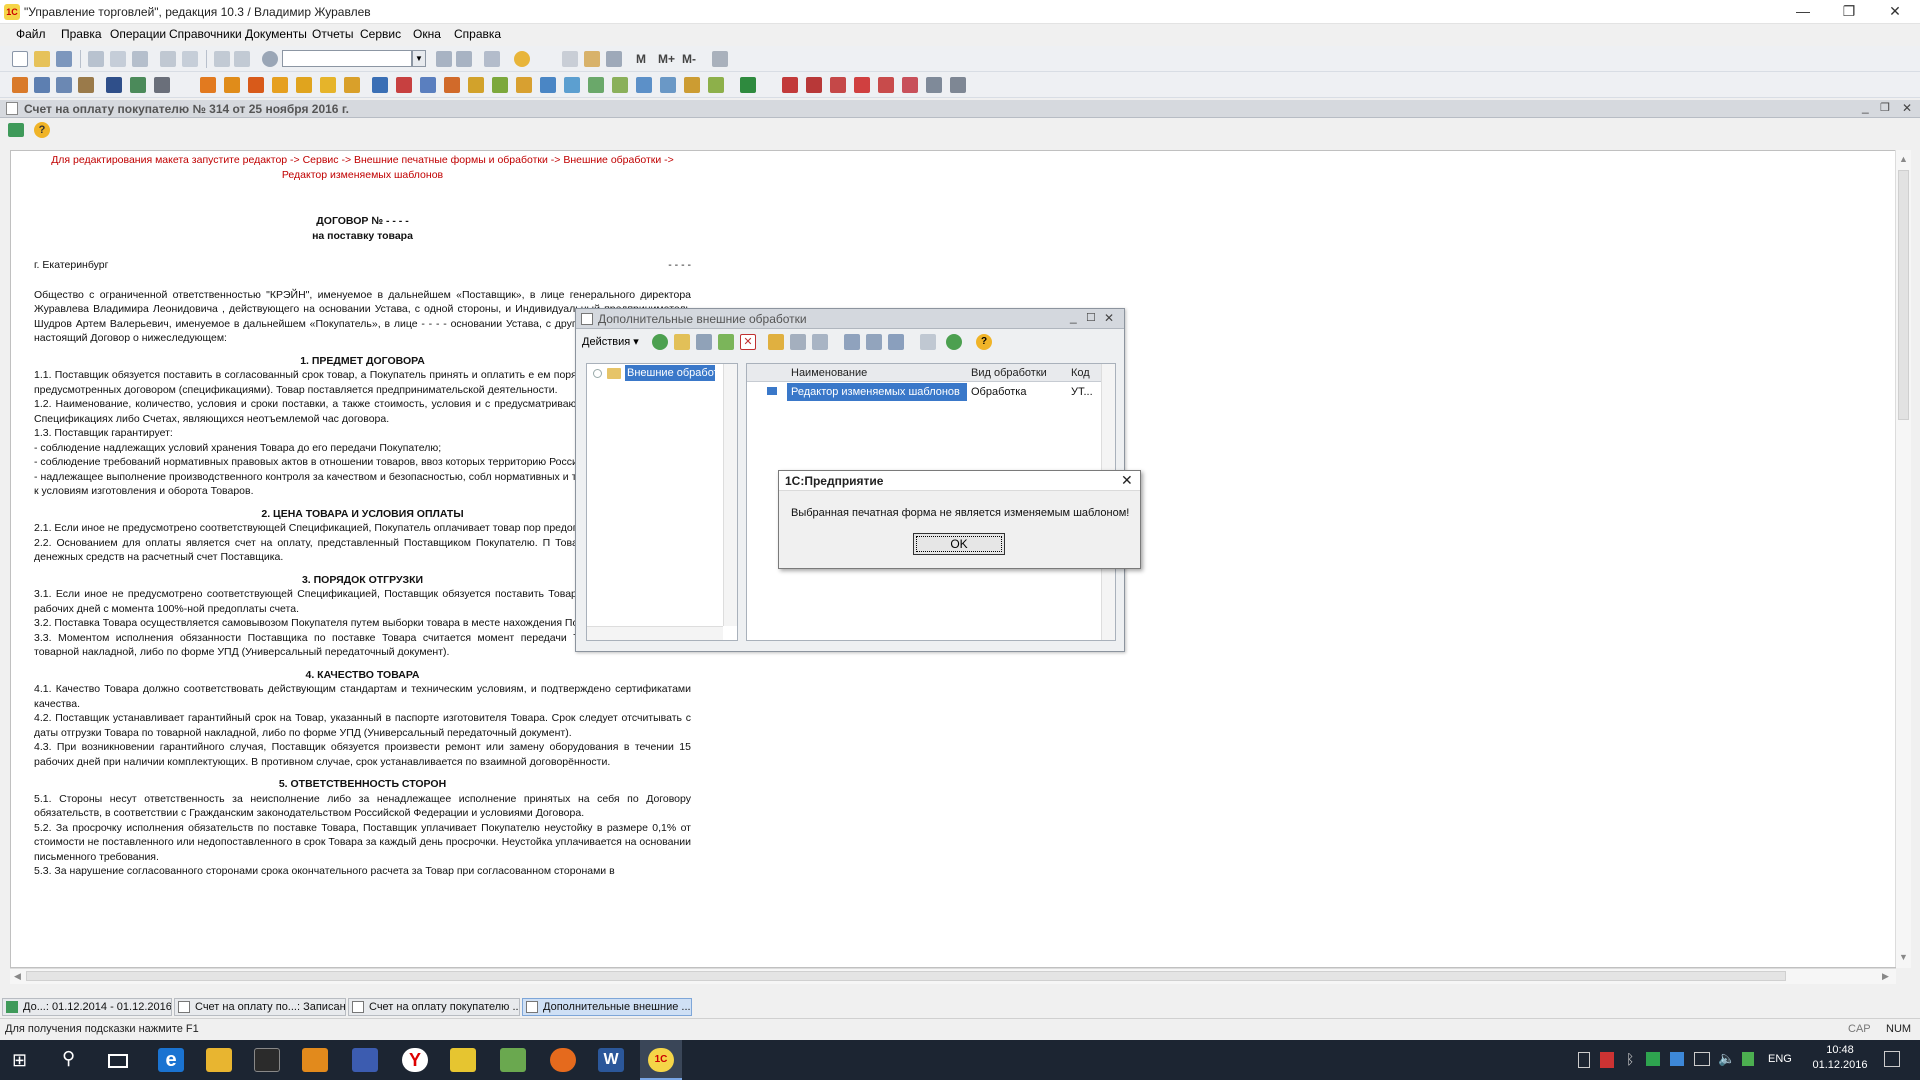 The height and width of the screenshot is (1080, 1920). What do you see at coordinates (118, 1061) in the screenshot?
I see `task-view-icon` at bounding box center [118, 1061].